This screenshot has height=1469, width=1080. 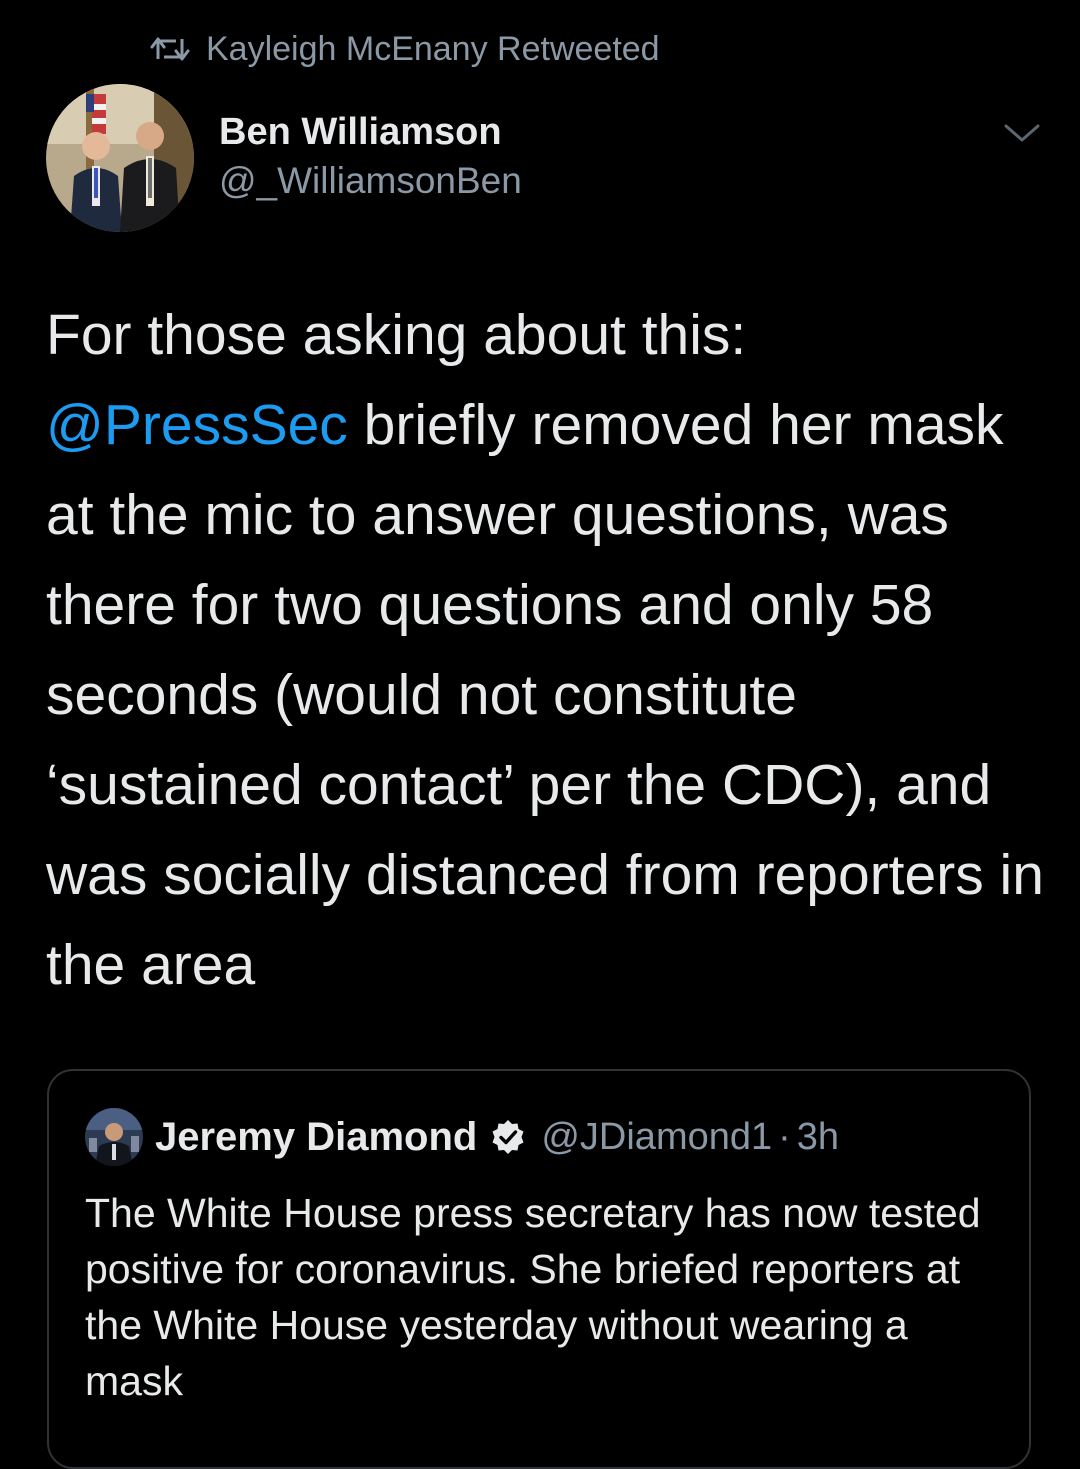 What do you see at coordinates (316, 1137) in the screenshot?
I see `quoted-author-name: Jeremy Diamond` at bounding box center [316, 1137].